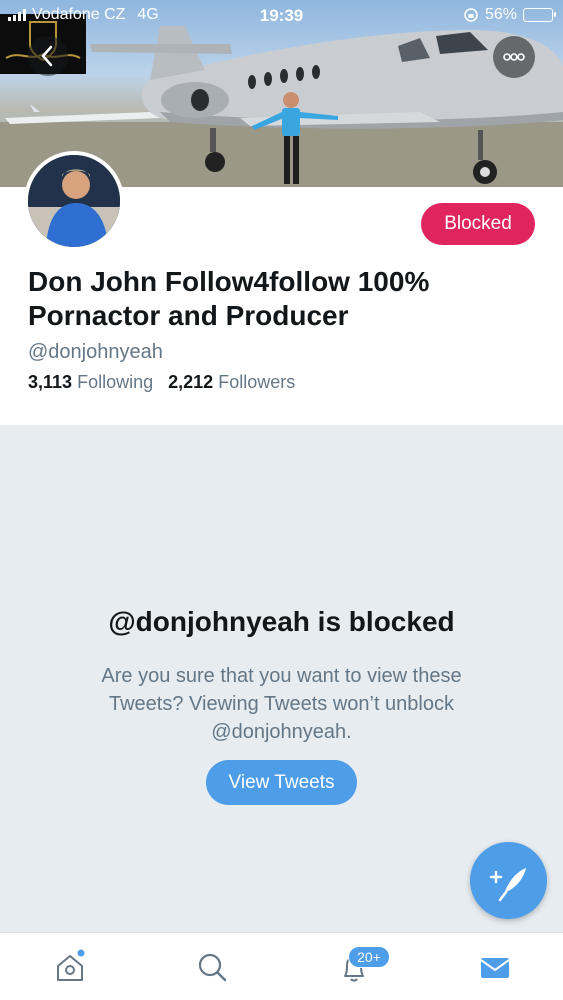 The width and height of the screenshot is (563, 1000). Describe the element at coordinates (50, 382) in the screenshot. I see `following-count: 3,113` at that location.